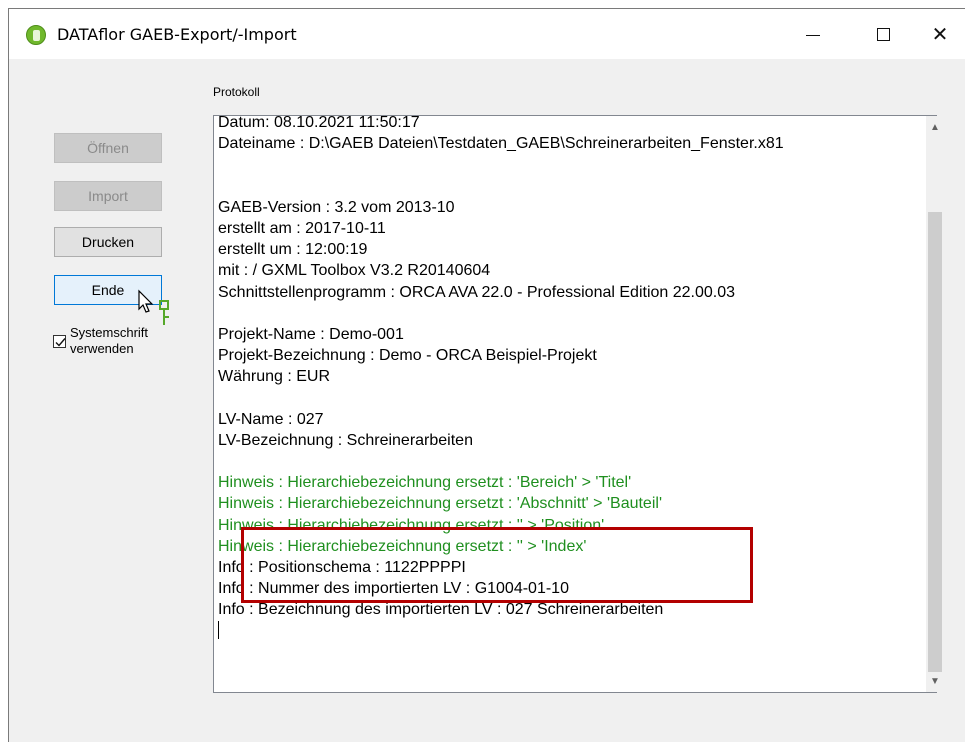  Describe the element at coordinates (497, 565) in the screenshot. I see `highlight-box` at that location.